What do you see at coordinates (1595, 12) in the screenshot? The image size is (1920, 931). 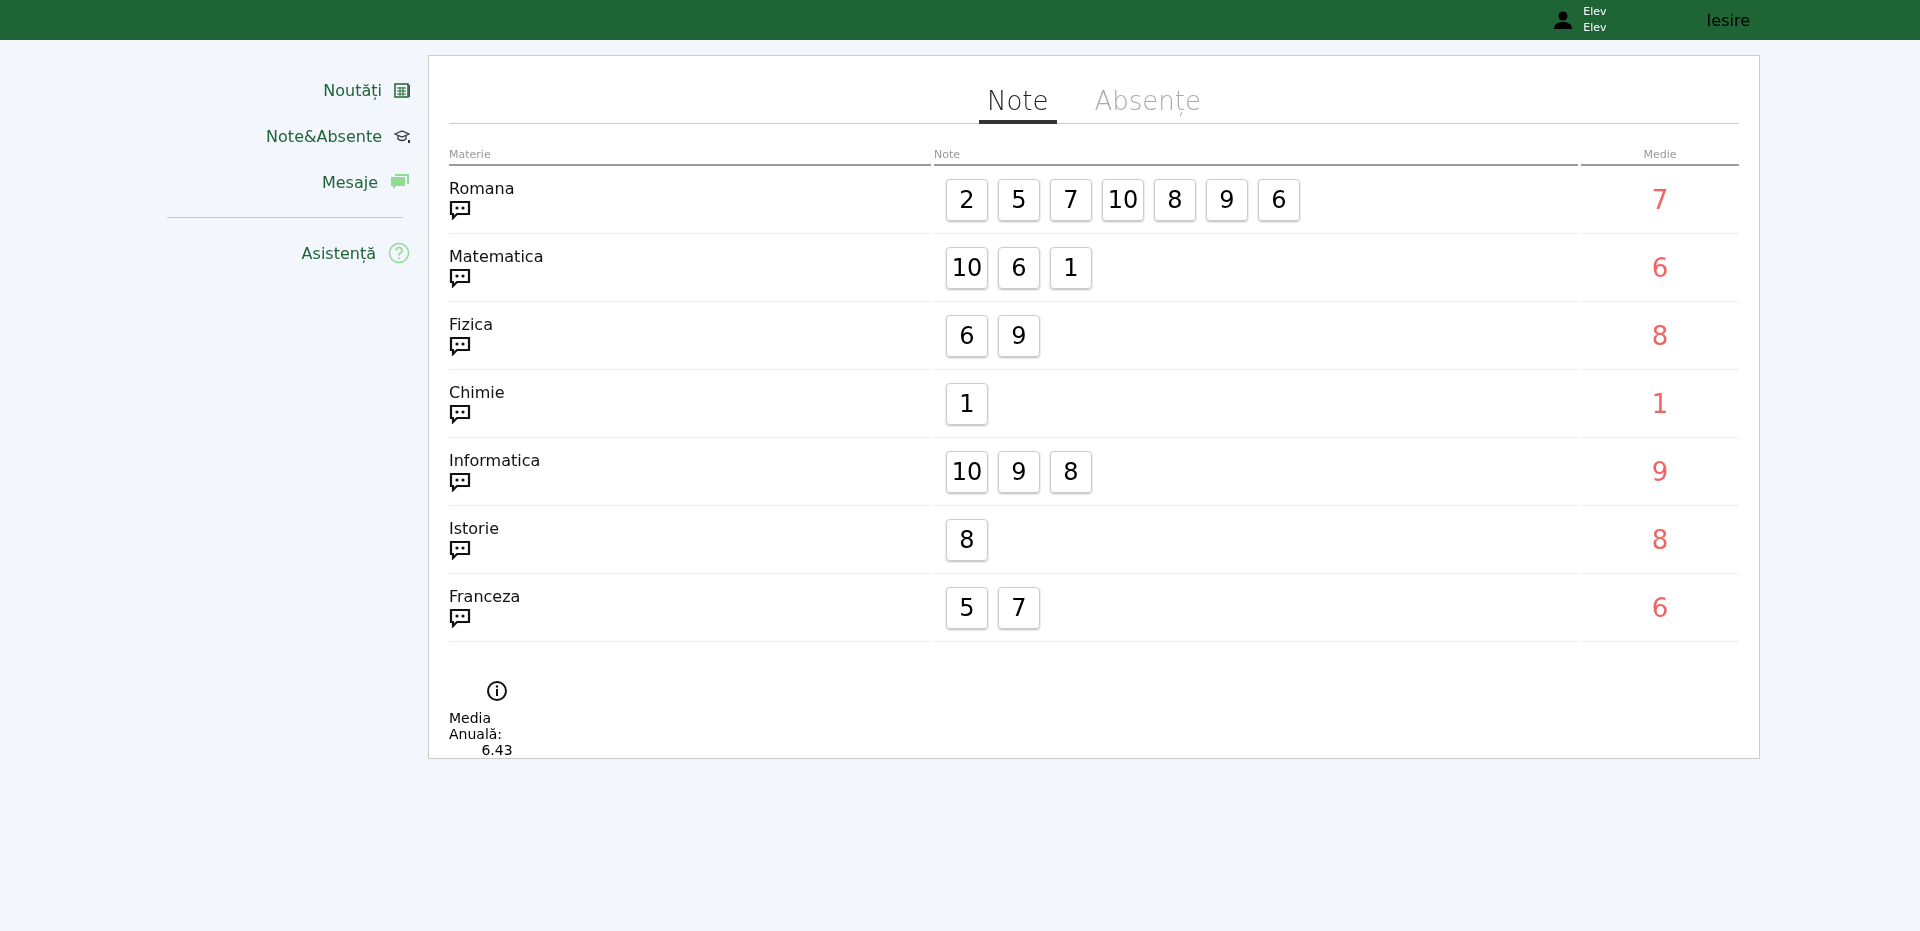 I see `user-name: Elev` at bounding box center [1595, 12].